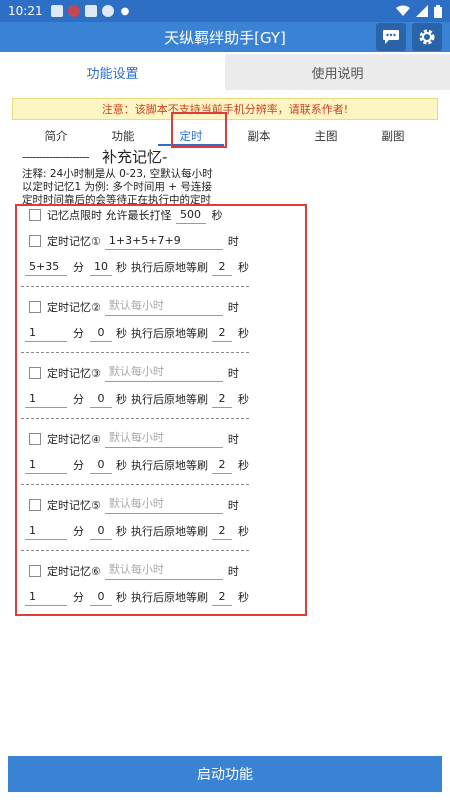  Describe the element at coordinates (326, 136) in the screenshot. I see `subtab-main-map: 主图` at that location.